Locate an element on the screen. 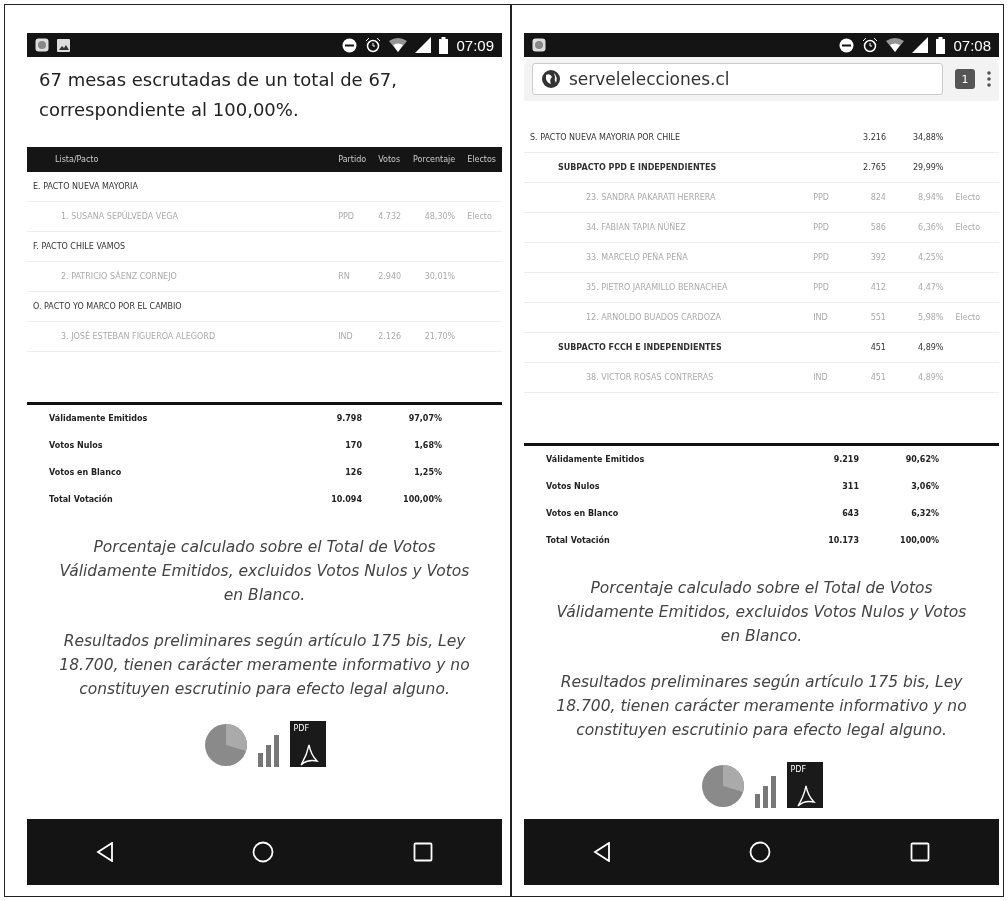 The image size is (1008, 901). vote-count: 412 is located at coordinates (878, 287).